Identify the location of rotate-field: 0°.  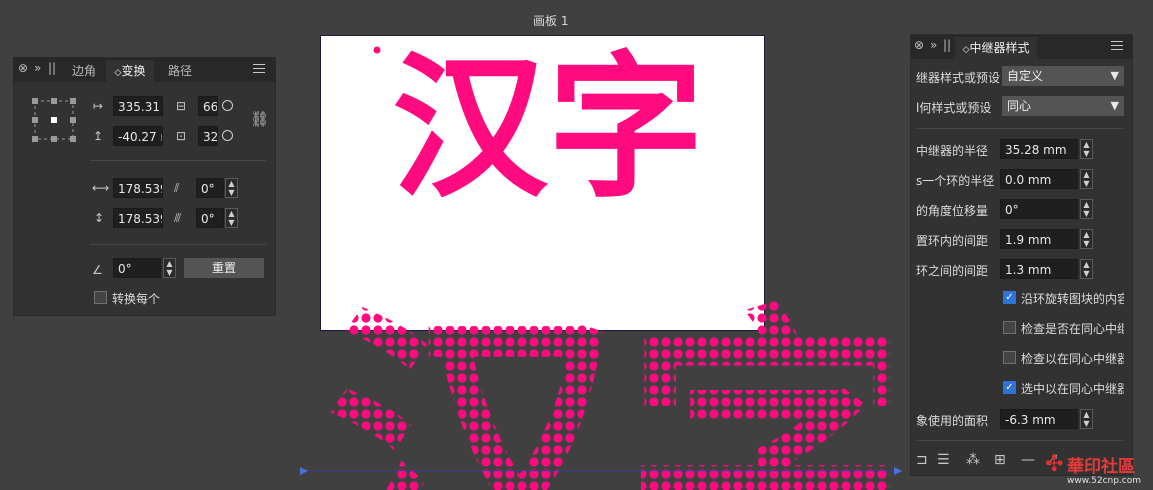
(137, 268).